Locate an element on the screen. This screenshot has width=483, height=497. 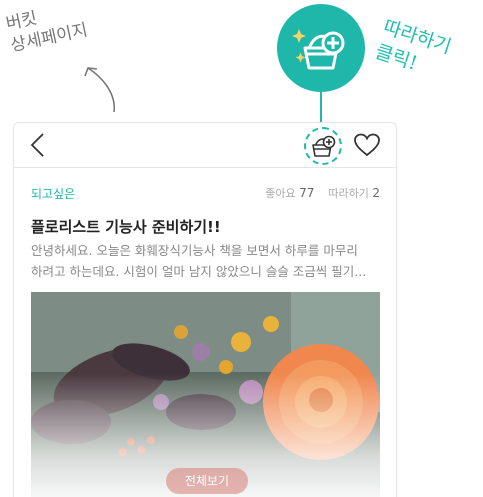
callout-connector-line is located at coordinates (321, 107).